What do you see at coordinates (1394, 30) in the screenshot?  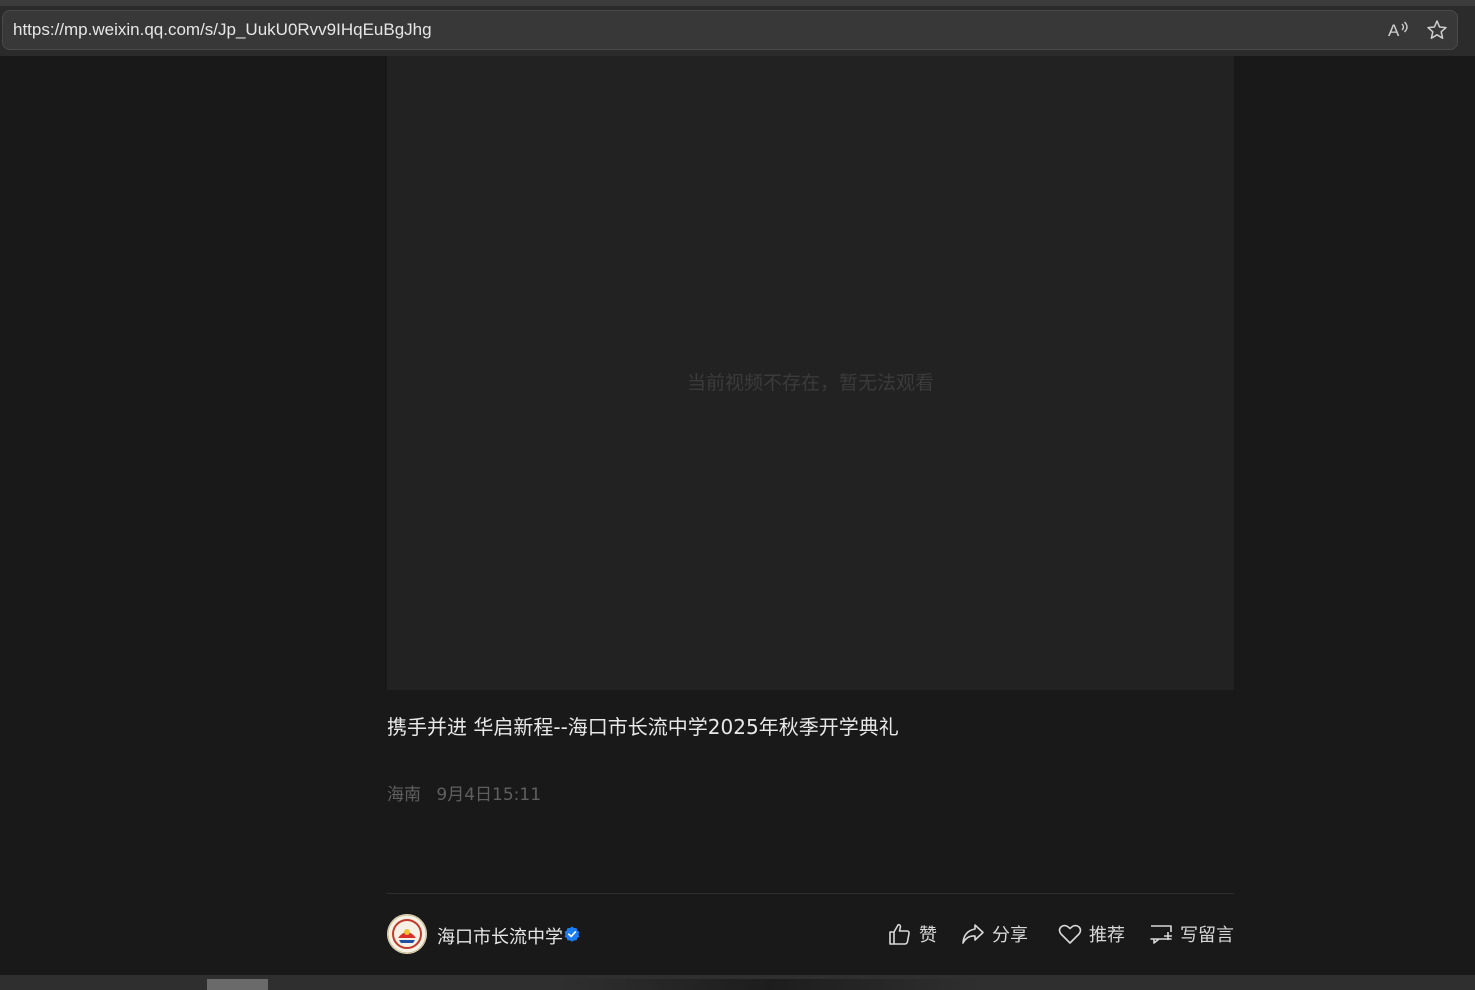 I see `svg-text: A` at bounding box center [1394, 30].